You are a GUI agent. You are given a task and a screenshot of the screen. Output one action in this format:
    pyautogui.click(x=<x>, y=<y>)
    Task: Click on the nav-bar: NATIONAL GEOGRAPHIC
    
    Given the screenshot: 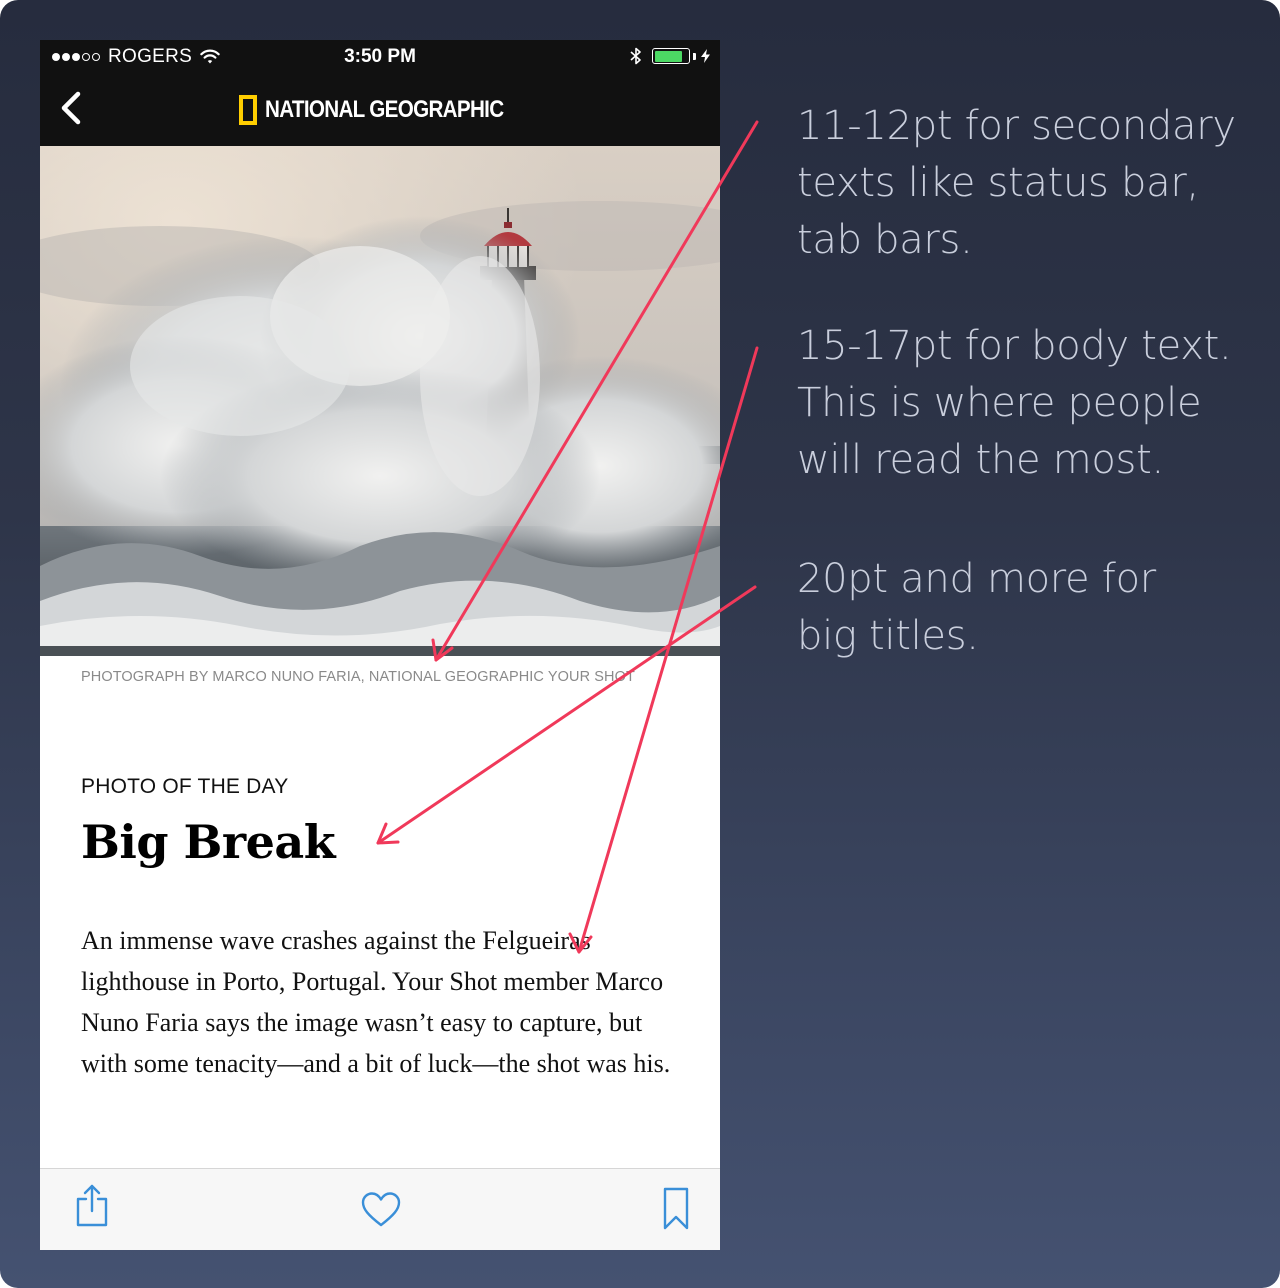 What is the action you would take?
    pyautogui.click(x=380, y=110)
    